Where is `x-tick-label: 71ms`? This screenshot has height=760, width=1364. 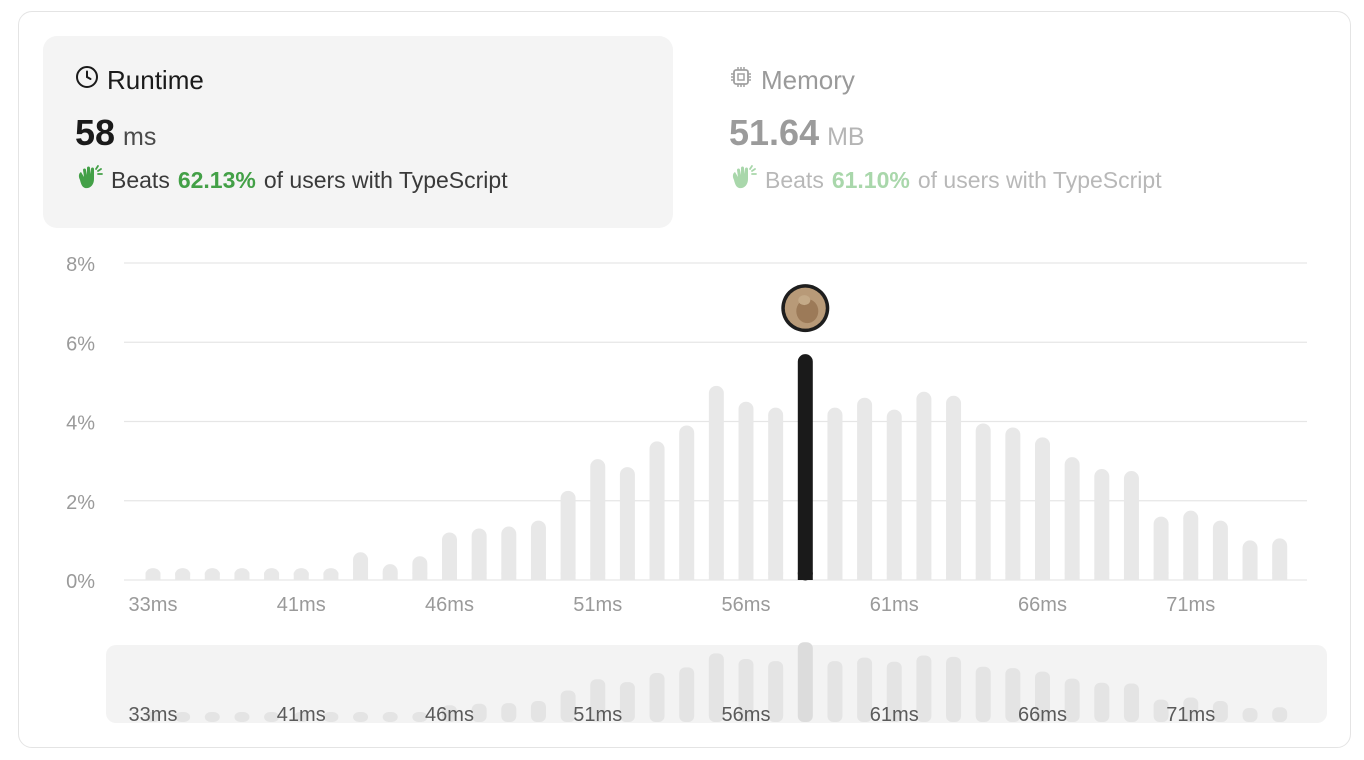
x-tick-label: 71ms is located at coordinates (1190, 605).